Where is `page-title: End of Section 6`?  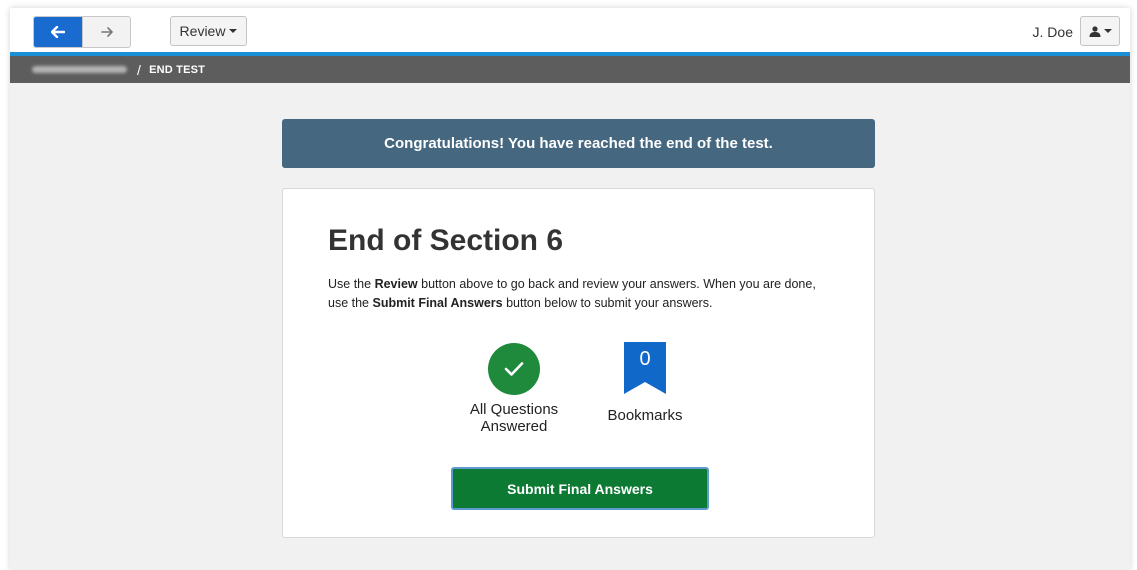
page-title: End of Section 6 is located at coordinates (446, 240).